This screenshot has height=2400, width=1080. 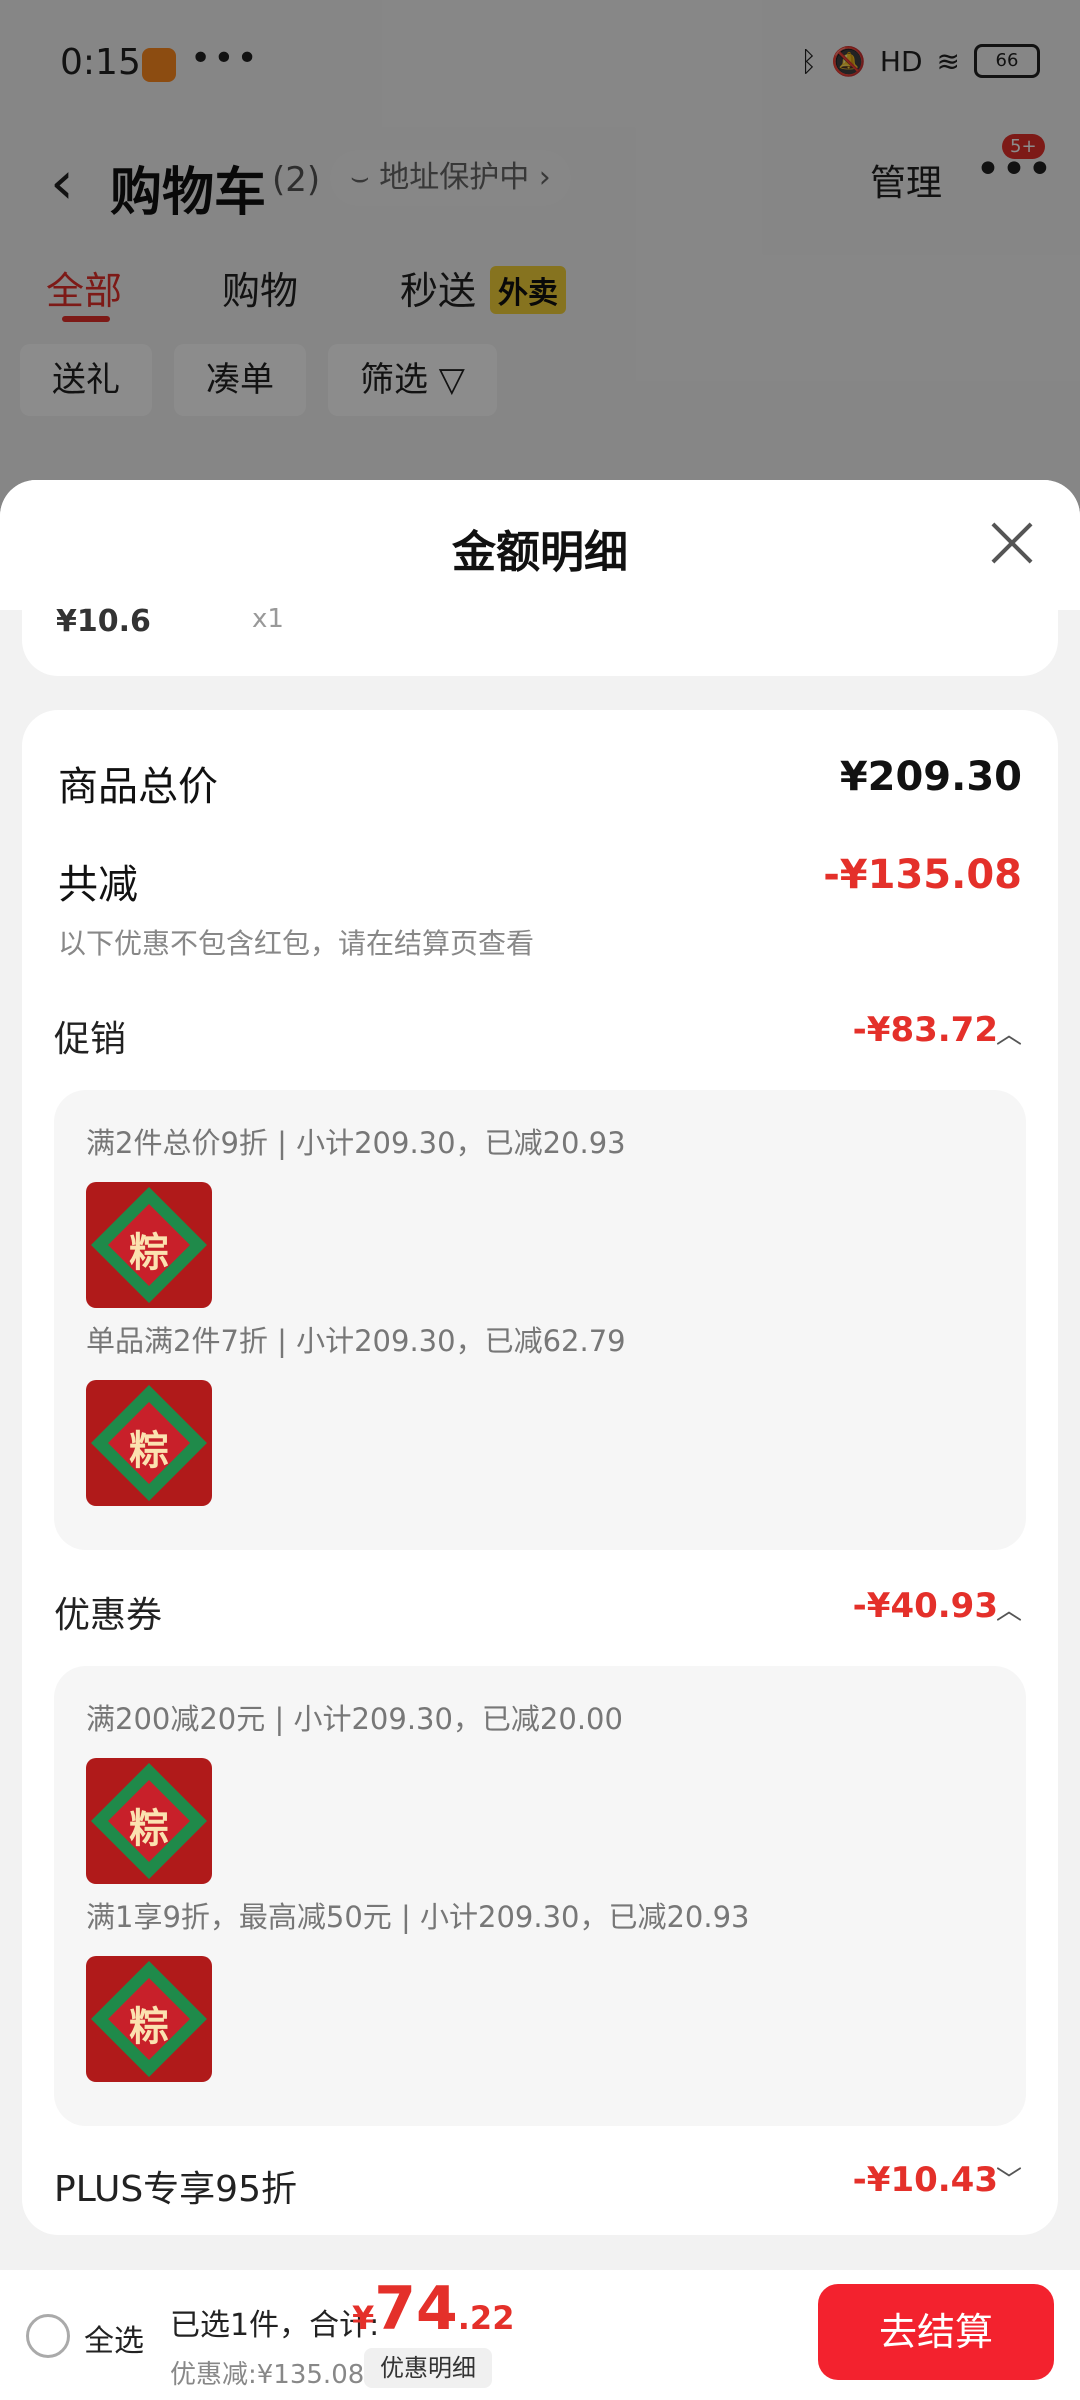 What do you see at coordinates (363, 2318) in the screenshot?
I see `total-currency: ¥` at bounding box center [363, 2318].